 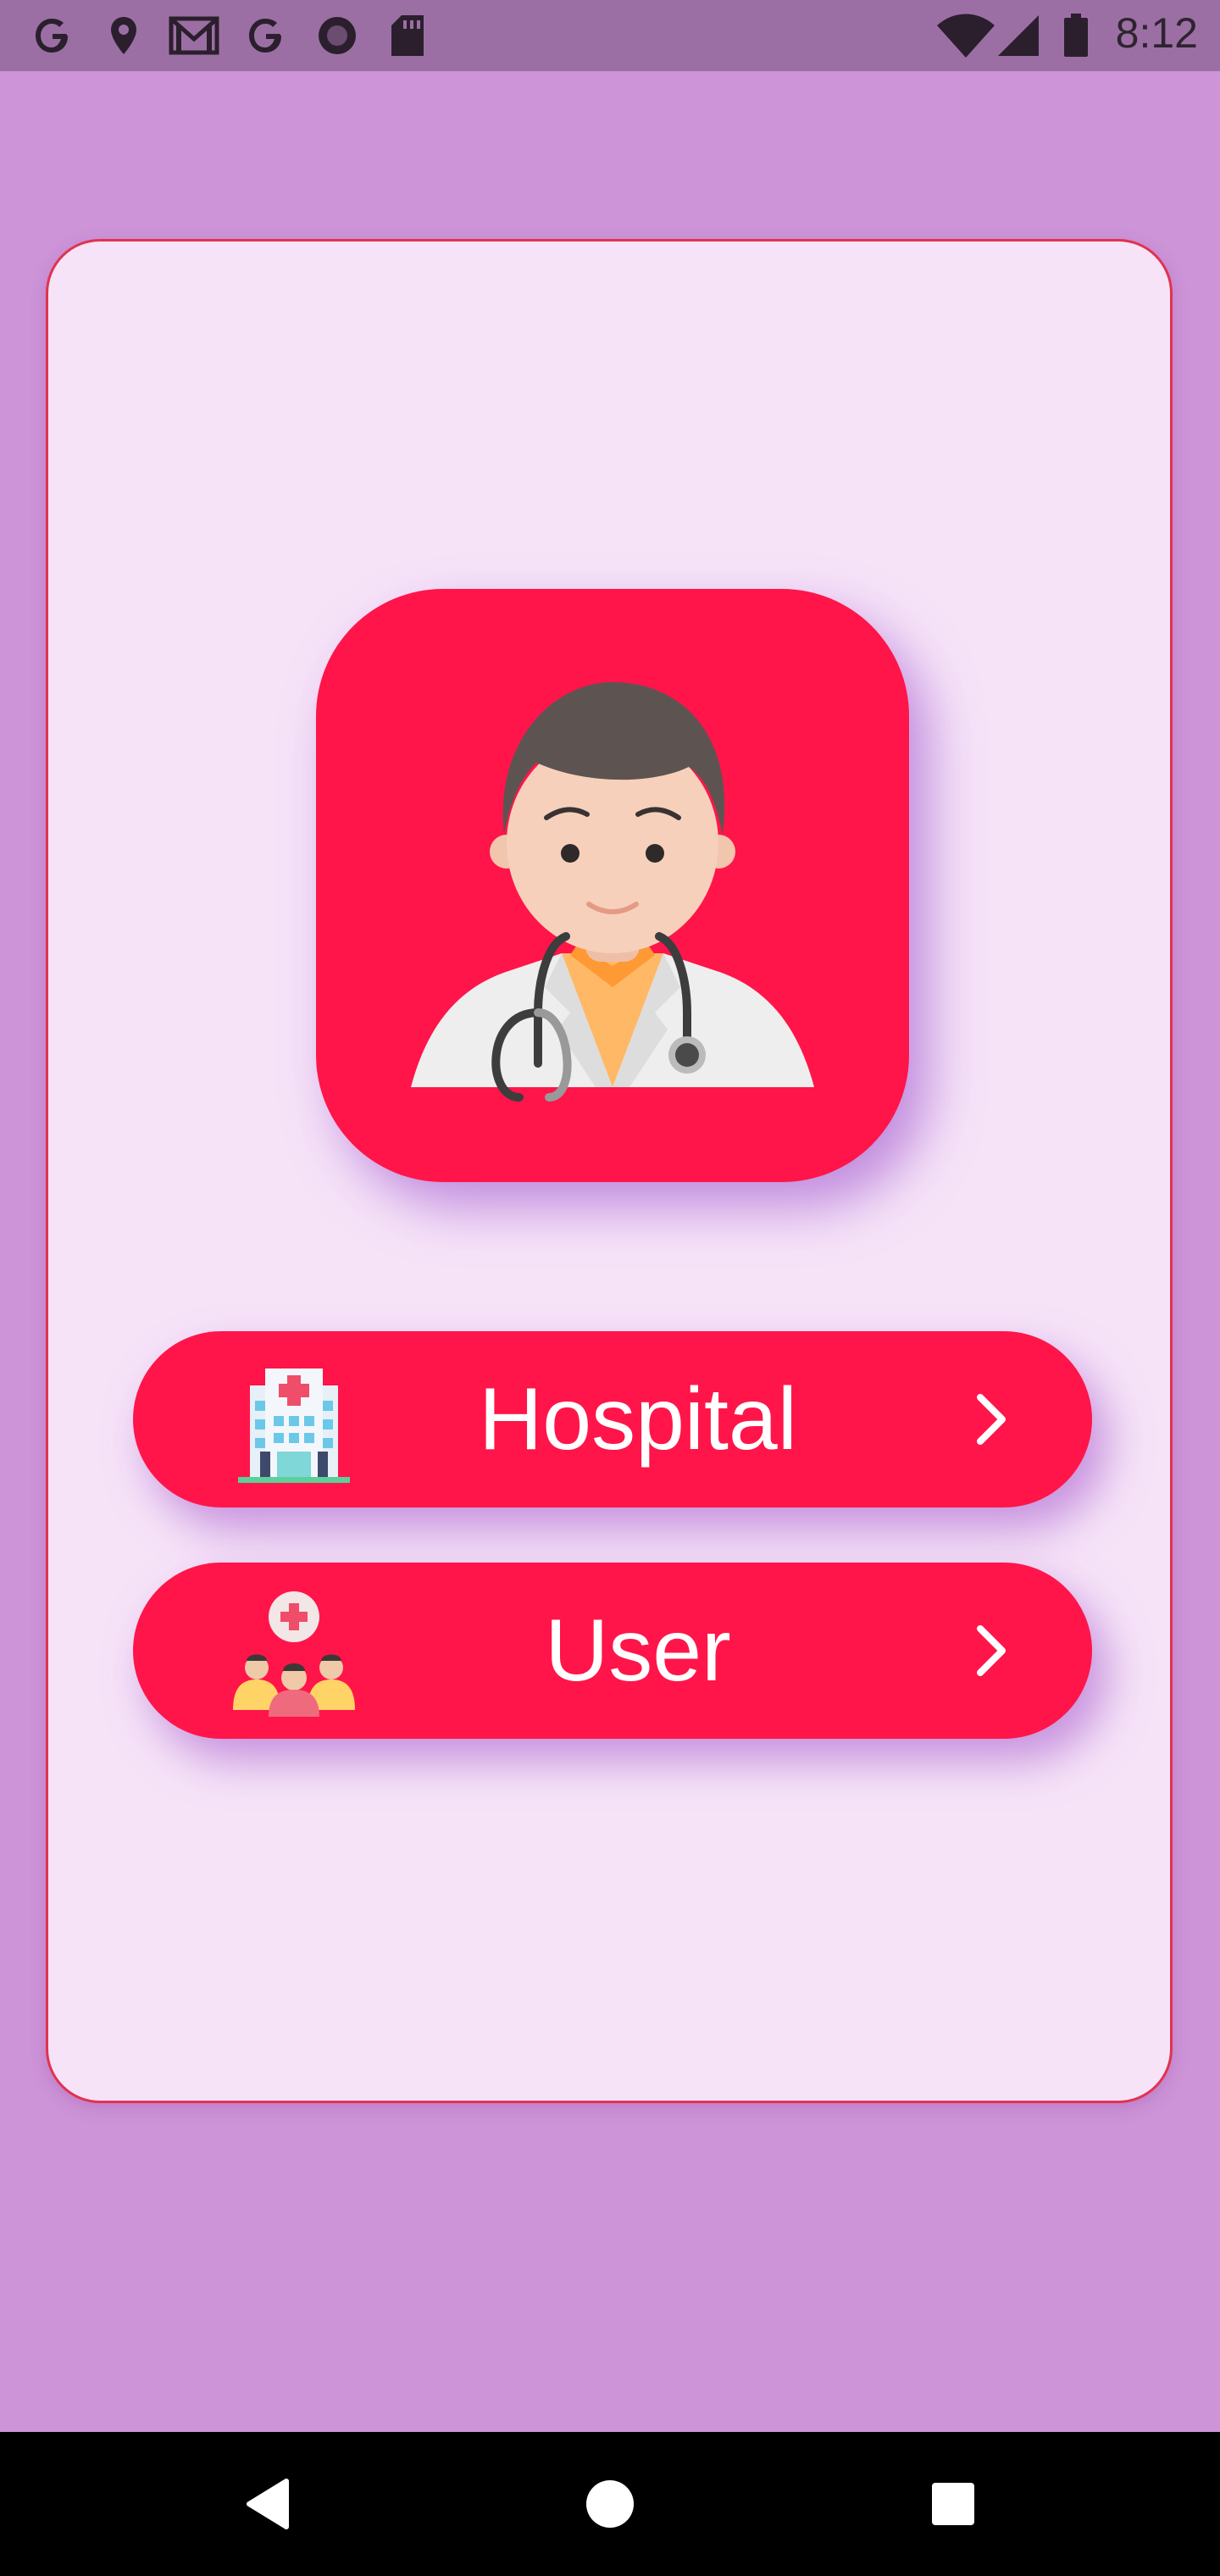 I want to click on recents-icon, so click(x=953, y=2504).